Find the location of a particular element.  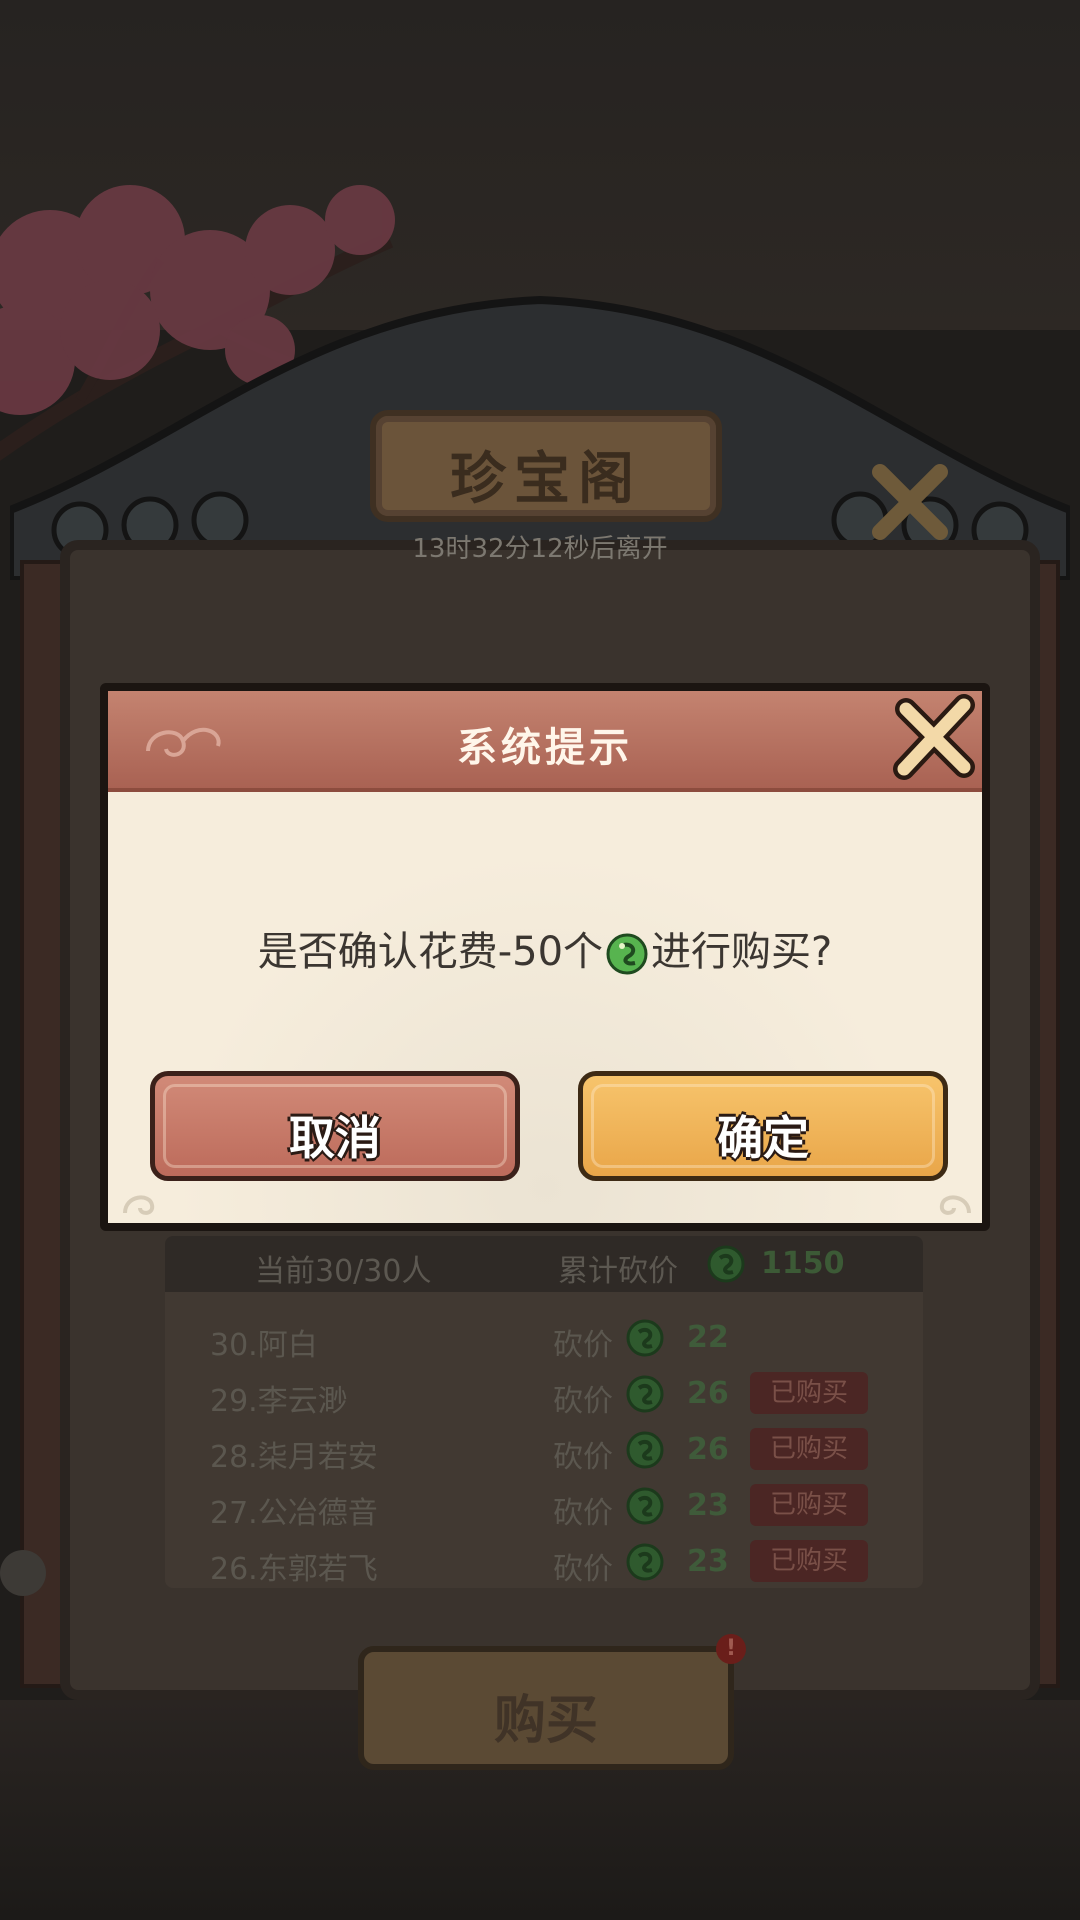

confirm-button-label: 确定 is located at coordinates (763, 1138).